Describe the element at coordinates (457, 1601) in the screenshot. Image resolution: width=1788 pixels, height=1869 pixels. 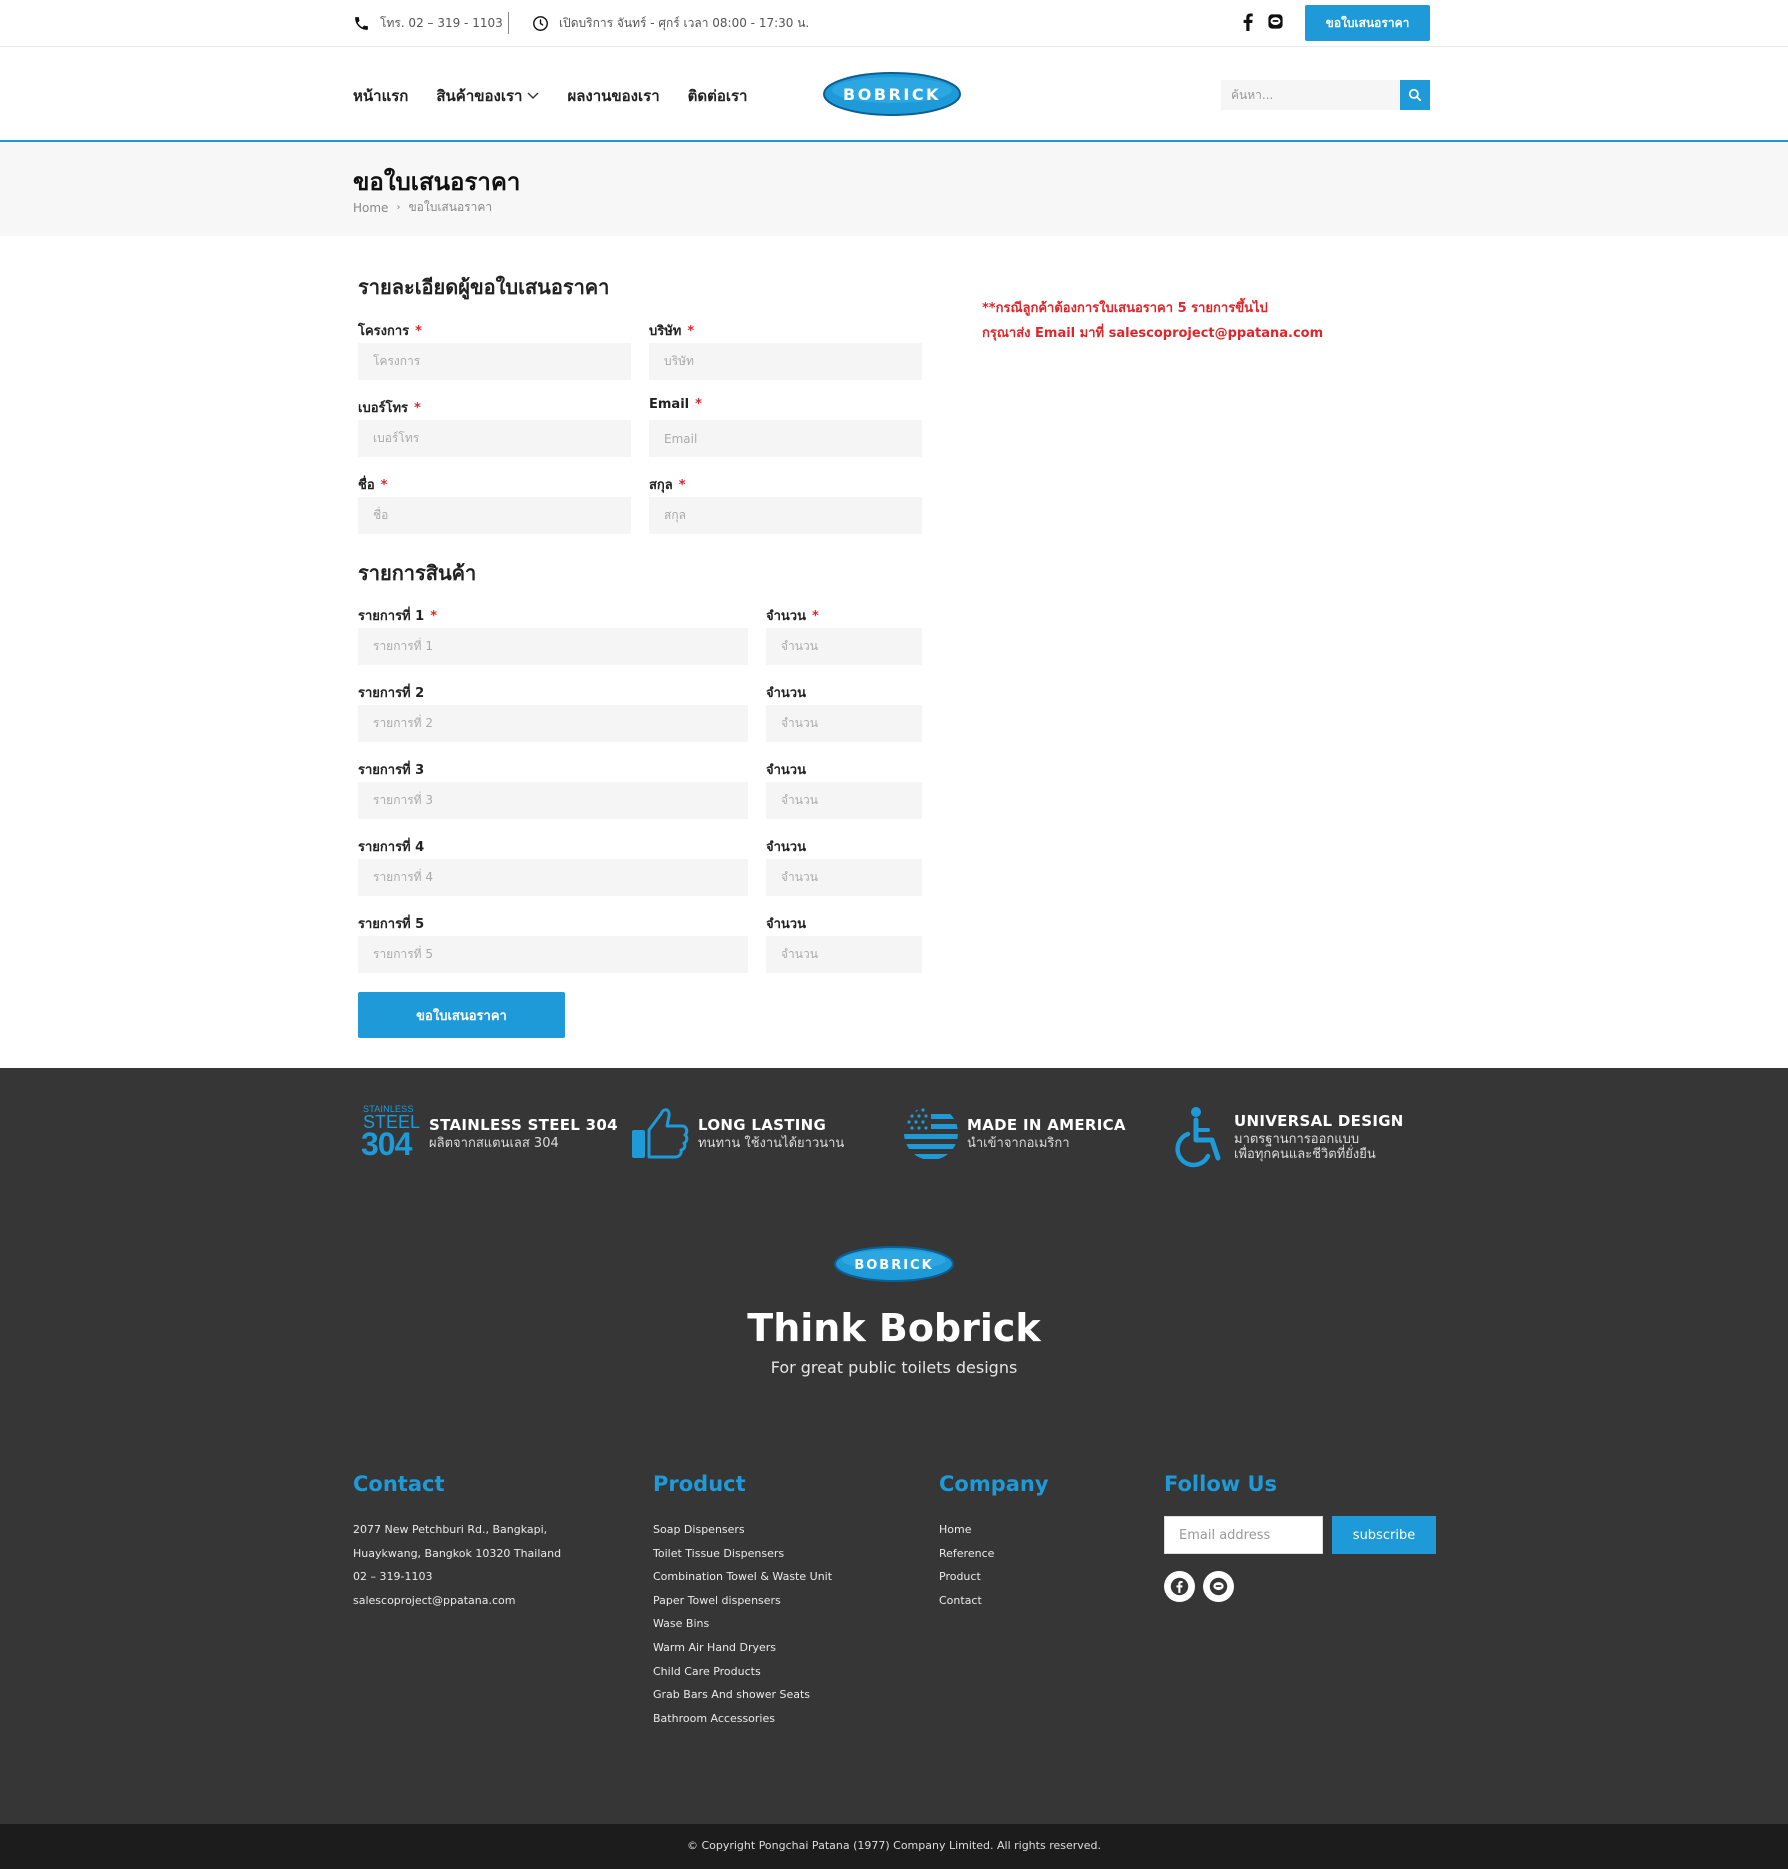
I see `contact-email: salescoproject@ppatana.com` at that location.